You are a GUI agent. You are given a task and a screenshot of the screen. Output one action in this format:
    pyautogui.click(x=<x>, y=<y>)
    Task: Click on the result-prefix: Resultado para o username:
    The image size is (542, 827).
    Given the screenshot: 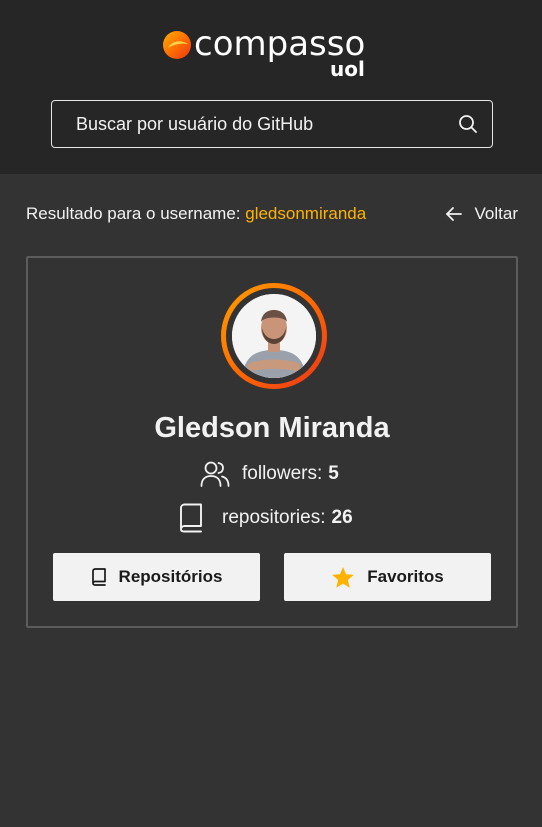 What is the action you would take?
    pyautogui.click(x=136, y=213)
    